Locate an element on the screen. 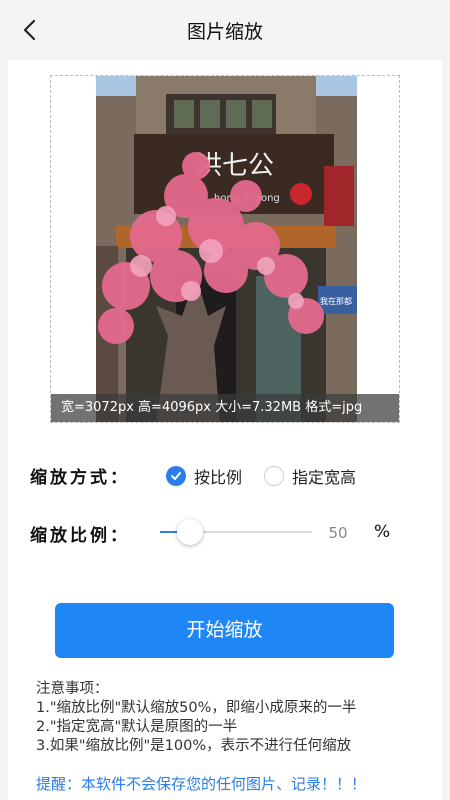 The width and height of the screenshot is (450, 800). image-info-bar: 宽=3072px 高=4096px 大小=7.32MB 格式=jpg is located at coordinates (225, 408).